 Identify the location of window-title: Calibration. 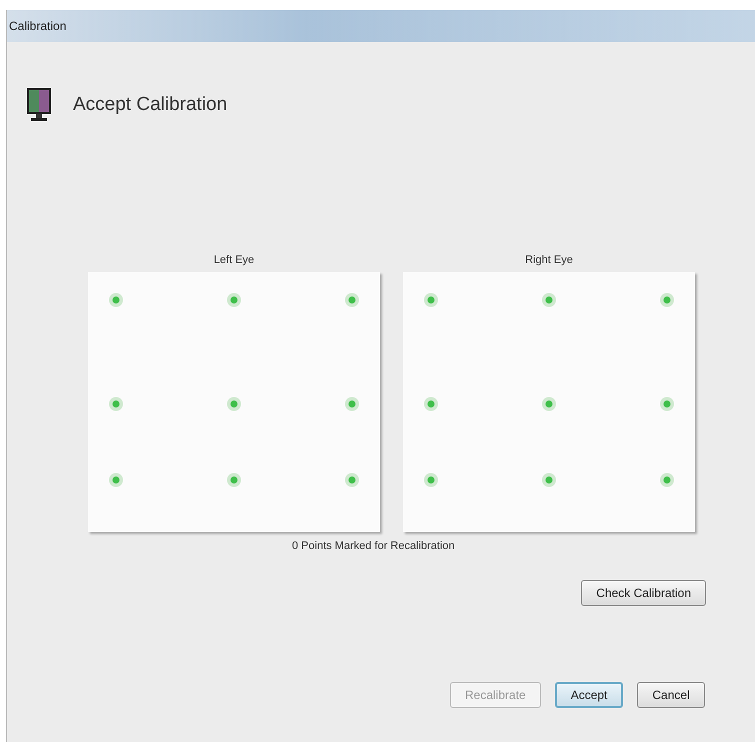
(37, 26).